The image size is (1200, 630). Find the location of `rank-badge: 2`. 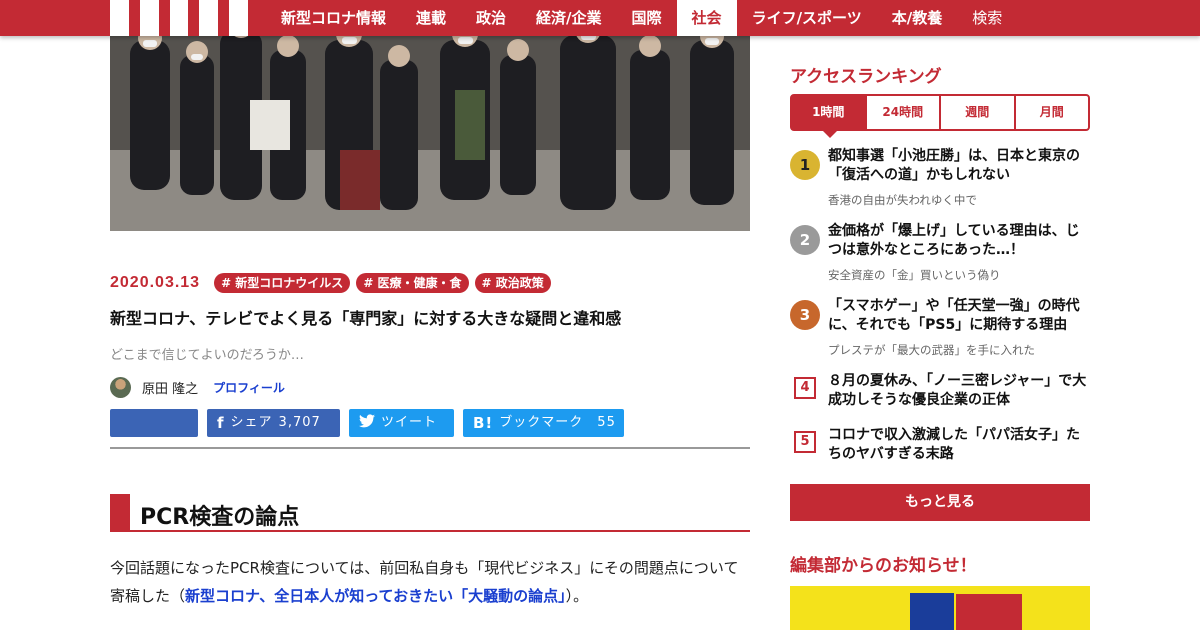

rank-badge: 2 is located at coordinates (805, 240).